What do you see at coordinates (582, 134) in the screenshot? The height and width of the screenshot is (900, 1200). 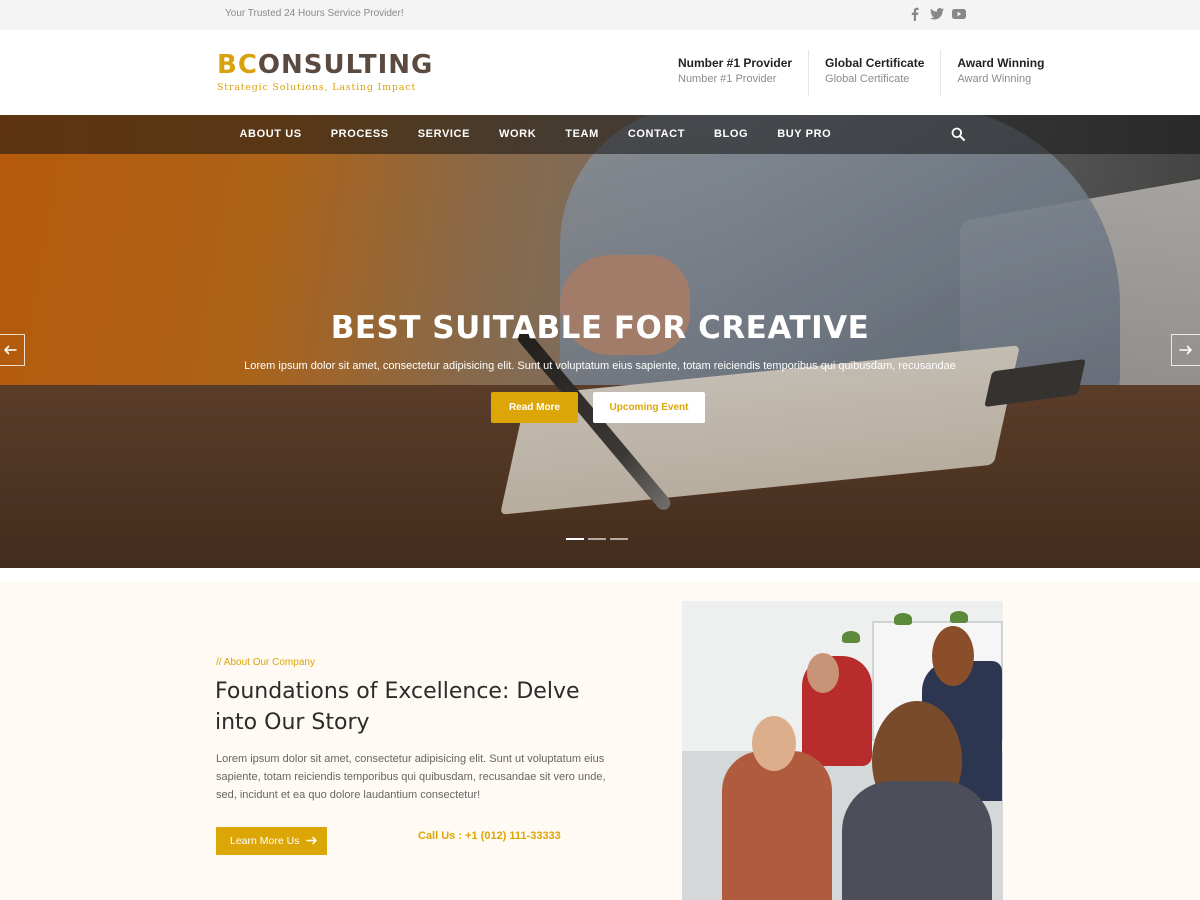 I see `nav-item-team: TEAM` at bounding box center [582, 134].